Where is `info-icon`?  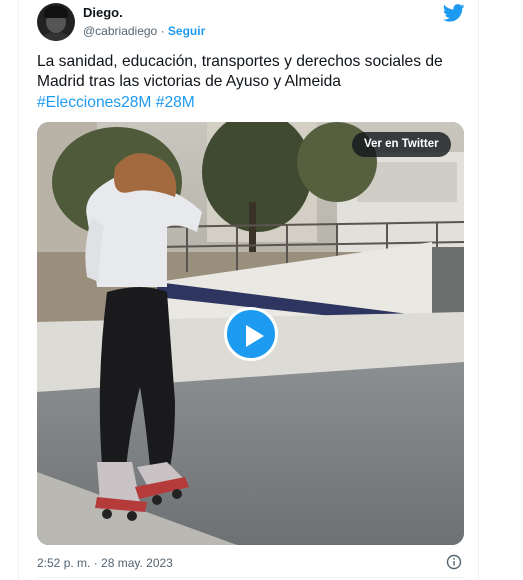
info-icon is located at coordinates (454, 562).